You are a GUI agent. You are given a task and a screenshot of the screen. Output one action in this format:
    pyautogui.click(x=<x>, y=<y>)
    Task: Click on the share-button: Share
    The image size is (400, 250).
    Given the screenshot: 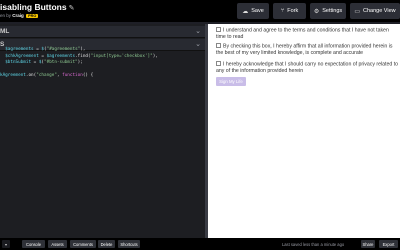 What is the action you would take?
    pyautogui.click(x=368, y=244)
    